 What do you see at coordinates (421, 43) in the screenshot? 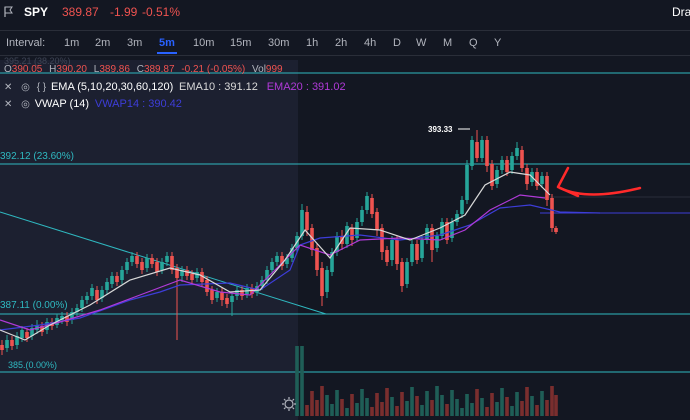
I see `interval-w: W` at bounding box center [421, 43].